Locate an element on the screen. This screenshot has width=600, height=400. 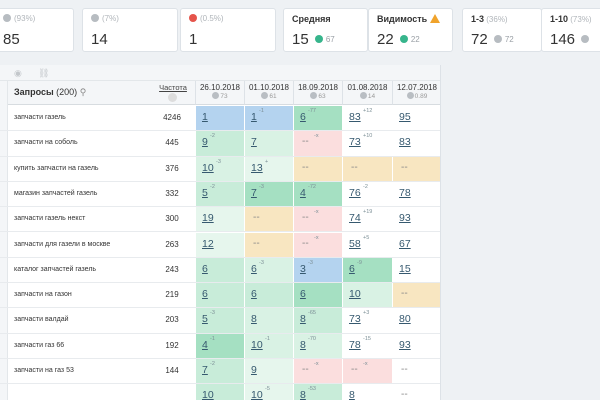
stat-percent: (7%) is located at coordinates (110, 18).